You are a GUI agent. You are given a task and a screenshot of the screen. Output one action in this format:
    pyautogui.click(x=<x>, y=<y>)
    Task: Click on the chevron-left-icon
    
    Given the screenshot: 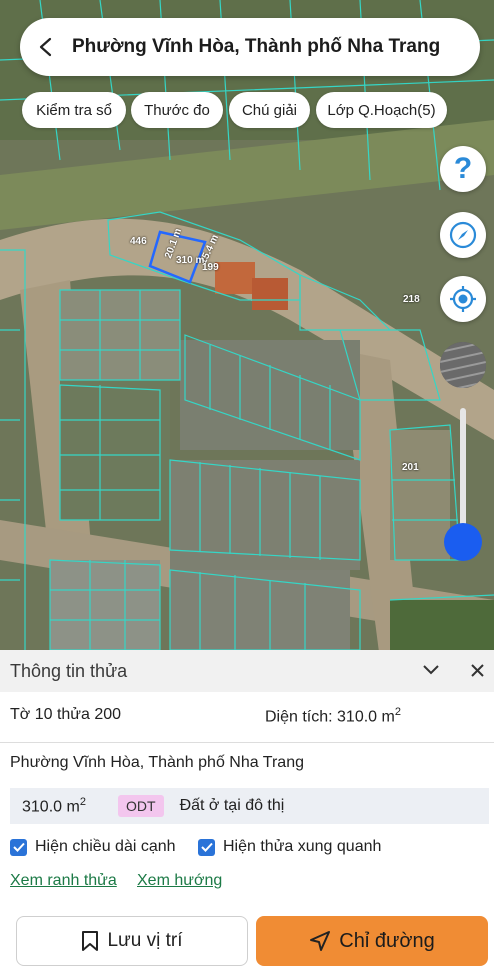 What is the action you would take?
    pyautogui.click(x=45, y=47)
    